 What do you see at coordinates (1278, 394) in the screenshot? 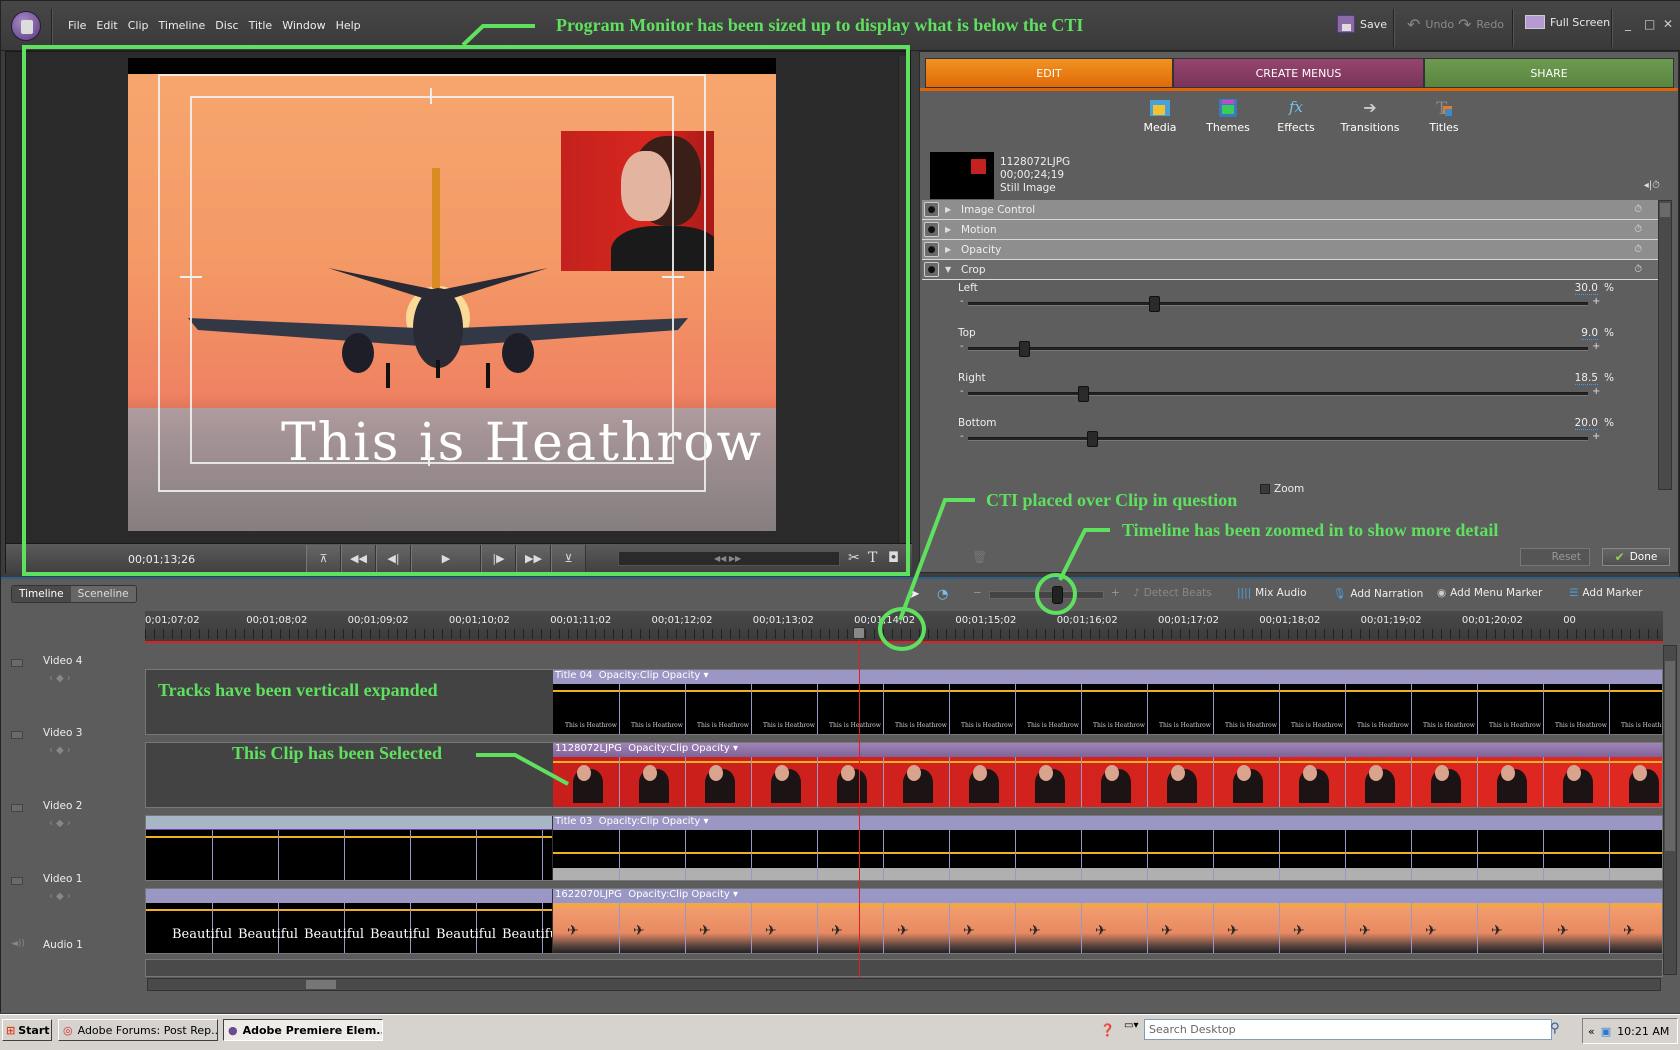
I see `crop-right-slider` at bounding box center [1278, 394].